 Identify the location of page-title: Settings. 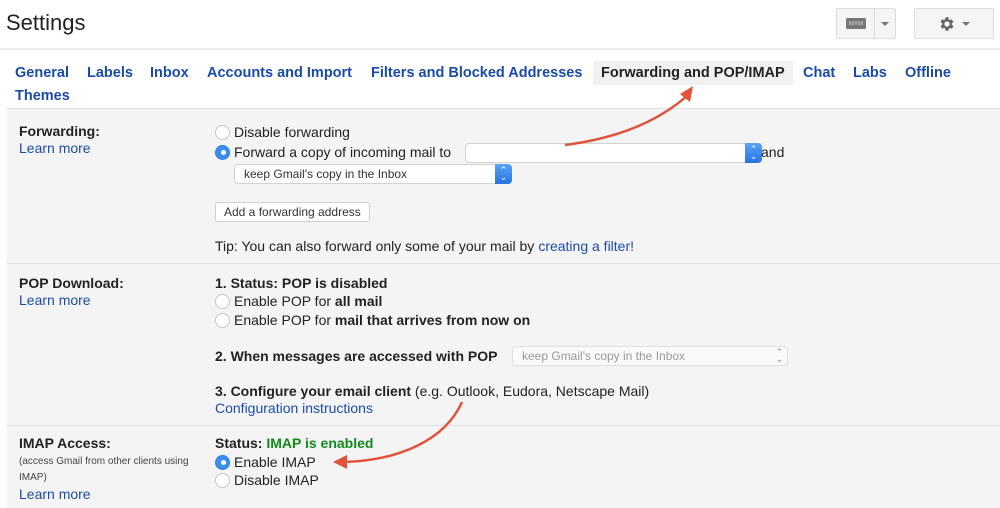
(46, 22).